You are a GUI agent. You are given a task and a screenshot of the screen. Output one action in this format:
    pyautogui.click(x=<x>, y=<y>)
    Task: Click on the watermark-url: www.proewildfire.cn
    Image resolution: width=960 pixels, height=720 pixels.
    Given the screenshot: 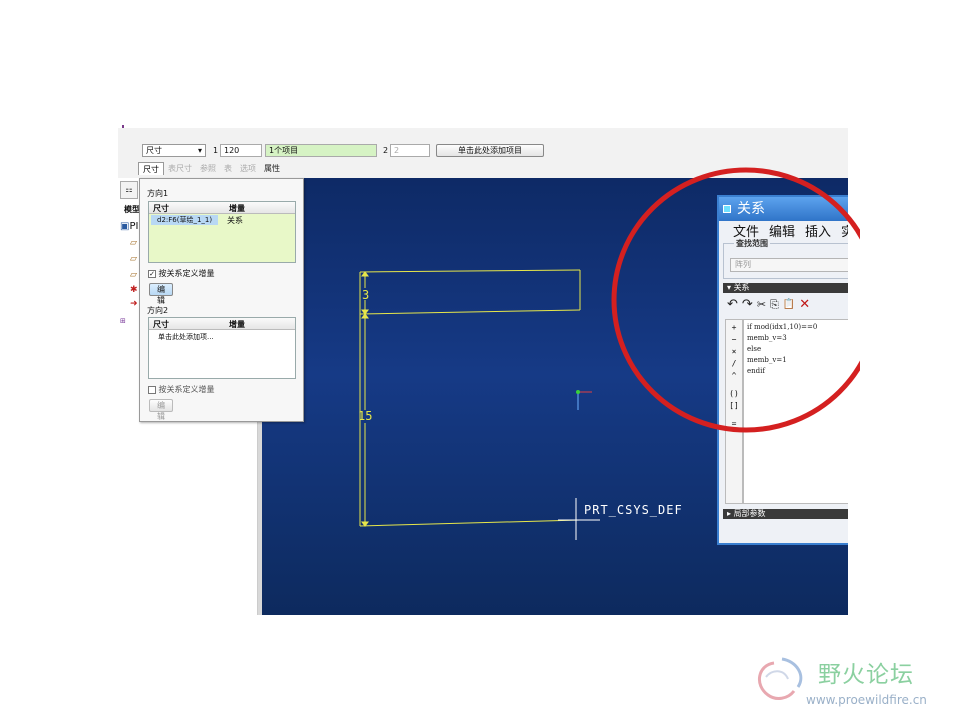 What is the action you would take?
    pyautogui.click(x=866, y=700)
    